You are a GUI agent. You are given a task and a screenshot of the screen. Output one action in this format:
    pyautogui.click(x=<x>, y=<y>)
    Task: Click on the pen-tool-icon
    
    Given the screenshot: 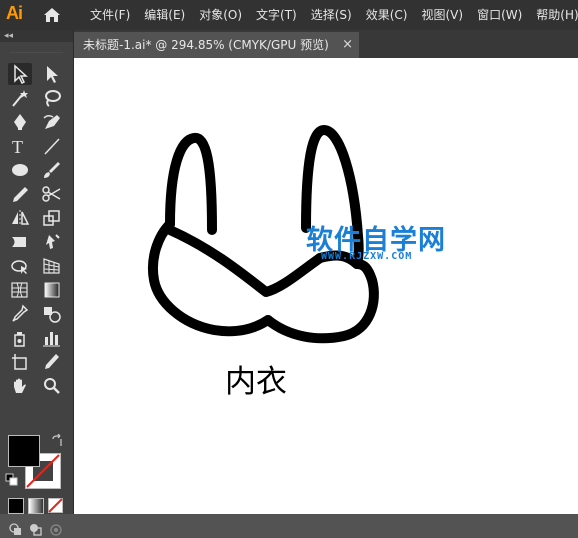 What is the action you would take?
    pyautogui.click(x=20, y=122)
    